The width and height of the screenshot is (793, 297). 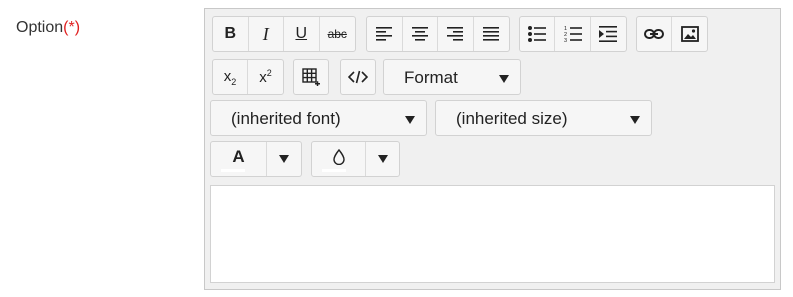 I want to click on superscript-icon: x2, so click(x=265, y=77).